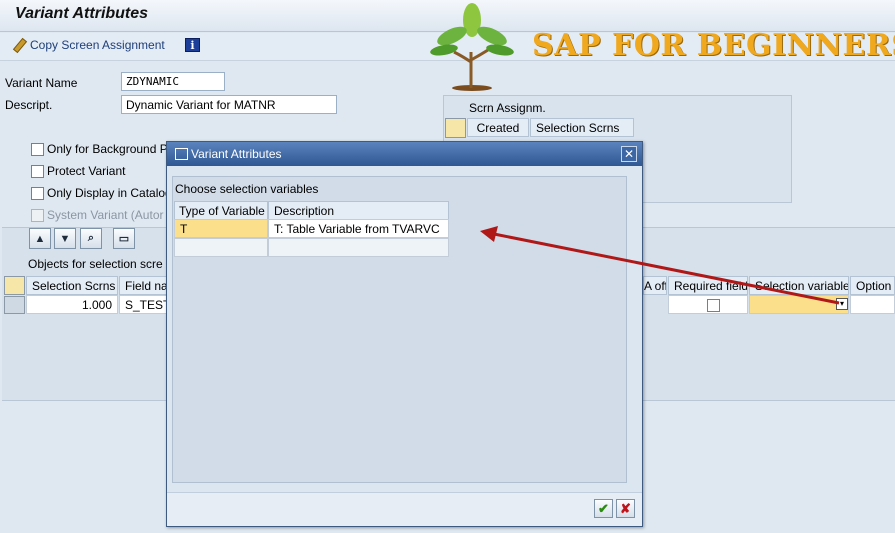 This screenshot has height=533, width=895. I want to click on page-title: Variant Attributes, so click(82, 13).